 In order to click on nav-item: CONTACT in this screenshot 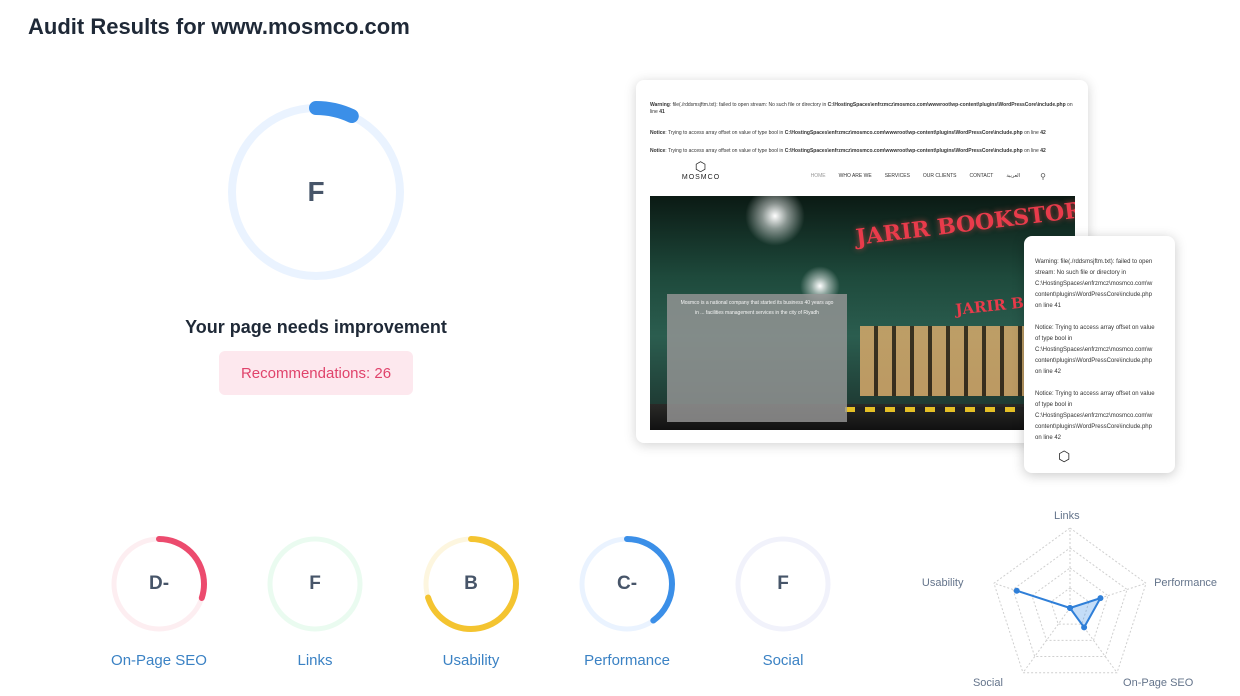, I will do `click(981, 176)`.